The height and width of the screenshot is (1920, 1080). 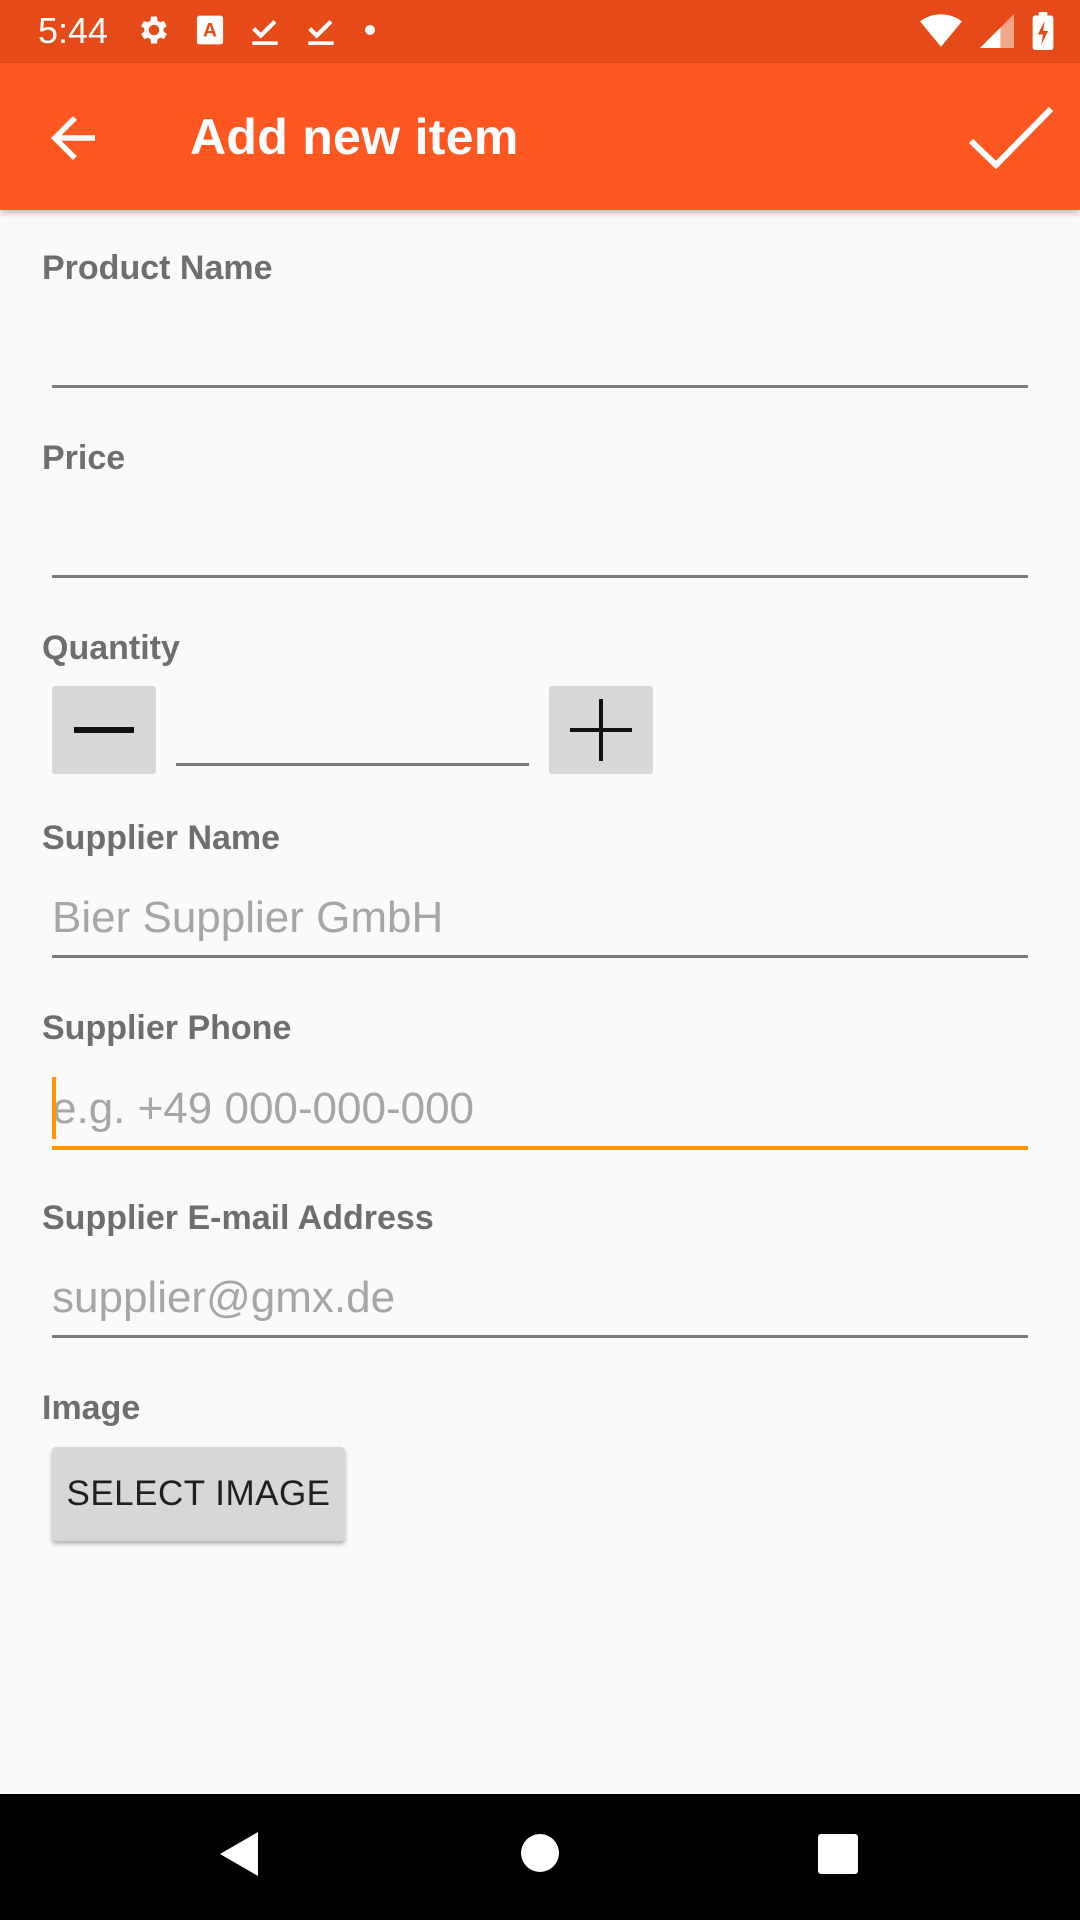 I want to click on gear-icon, so click(x=154, y=30).